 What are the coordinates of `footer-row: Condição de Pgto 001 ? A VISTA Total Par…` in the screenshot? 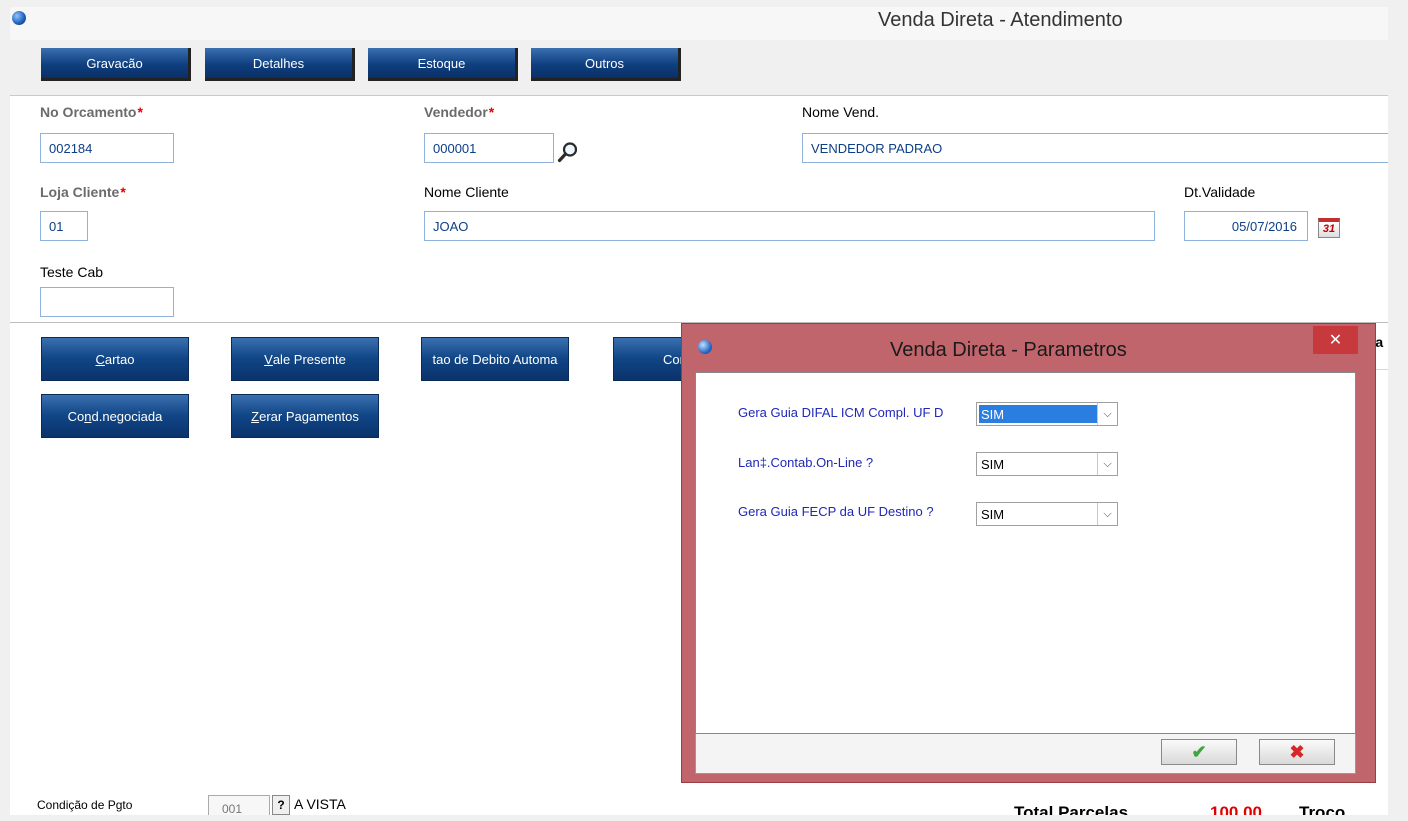 It's located at (699, 803).